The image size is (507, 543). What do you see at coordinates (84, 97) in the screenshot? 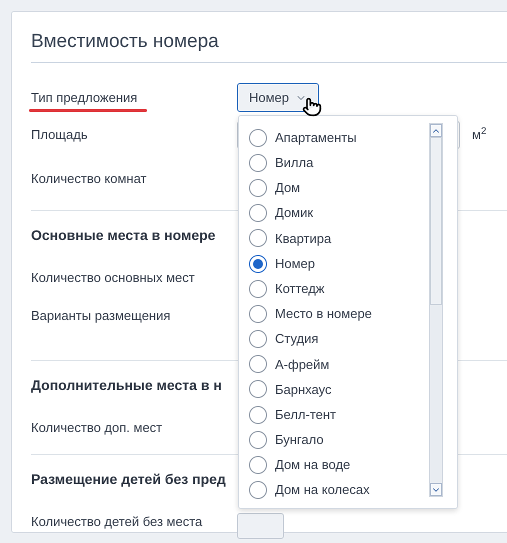
I see `field-label: Тип предложения` at bounding box center [84, 97].